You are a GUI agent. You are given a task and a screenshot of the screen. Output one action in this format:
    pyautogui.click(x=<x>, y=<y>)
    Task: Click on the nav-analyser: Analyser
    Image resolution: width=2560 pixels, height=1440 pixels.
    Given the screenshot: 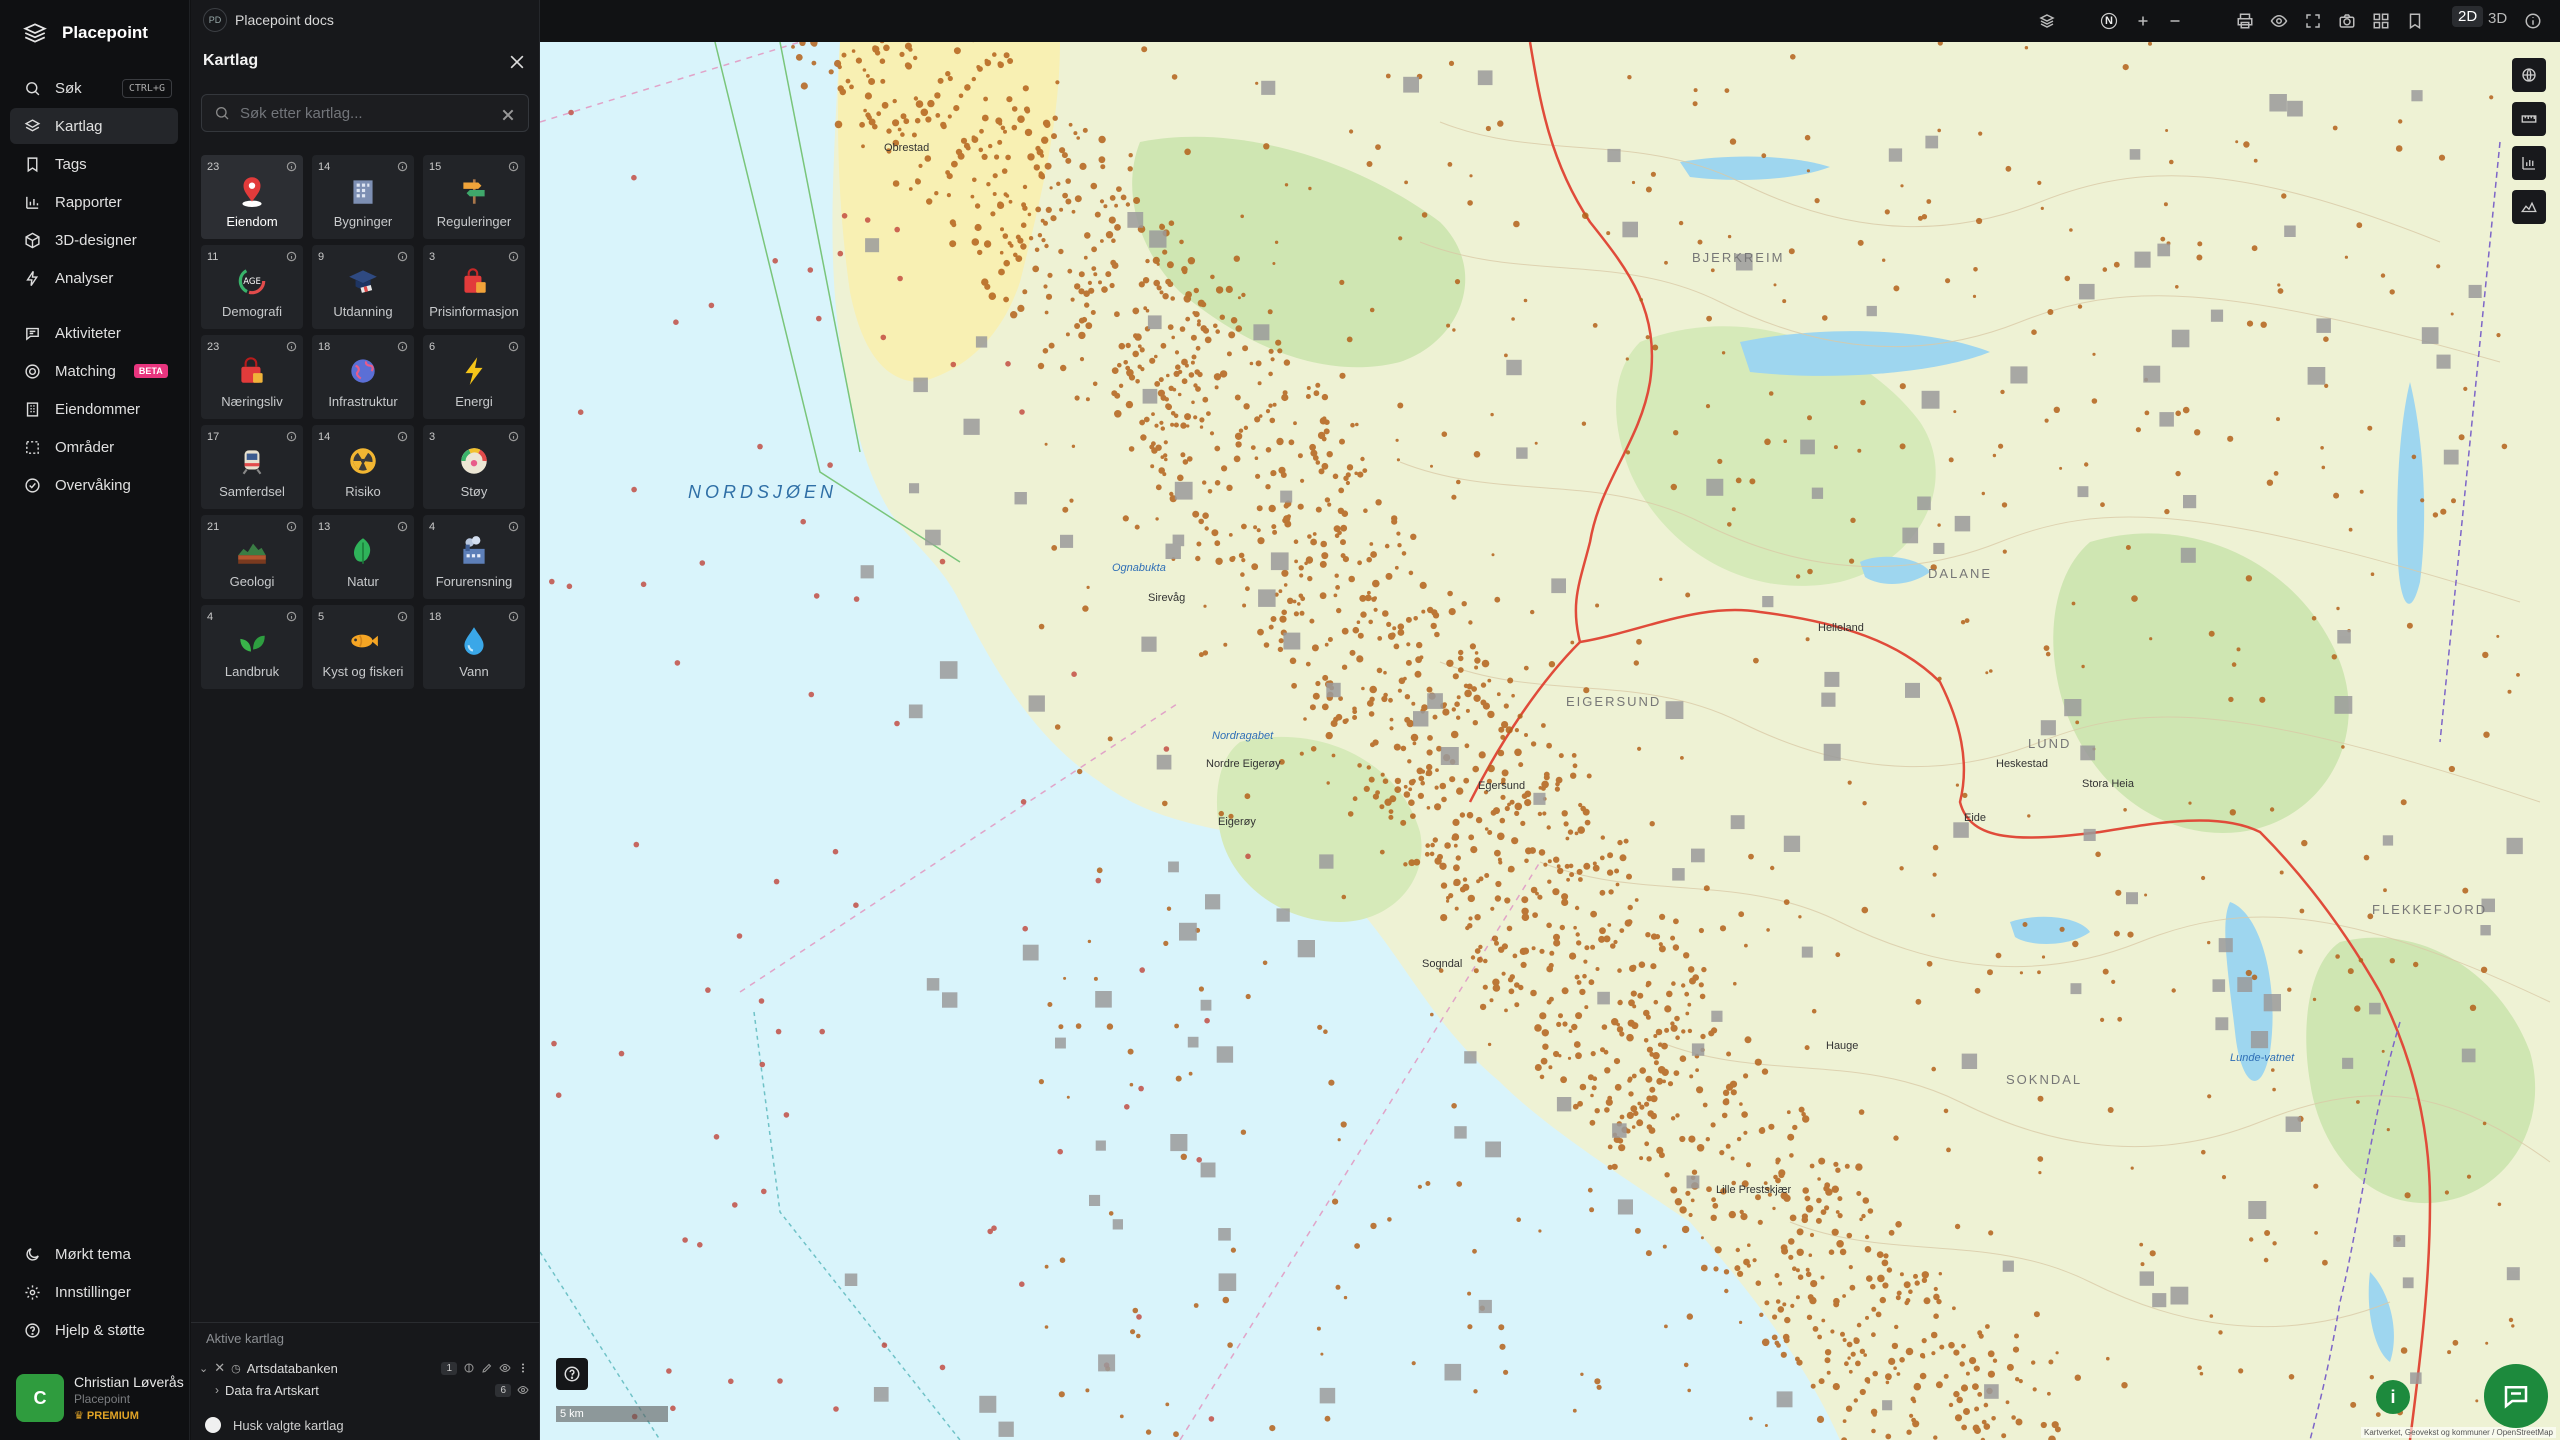 What is the action you would take?
    pyautogui.click(x=94, y=278)
    